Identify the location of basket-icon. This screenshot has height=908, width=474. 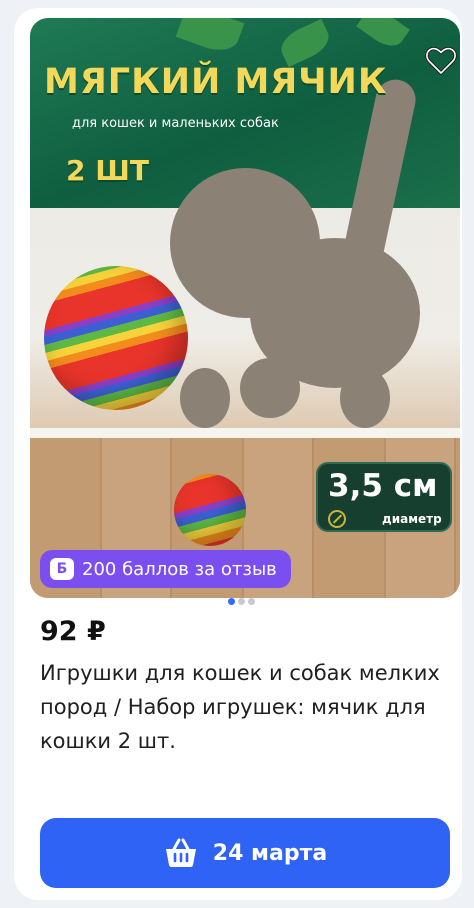
(180, 852).